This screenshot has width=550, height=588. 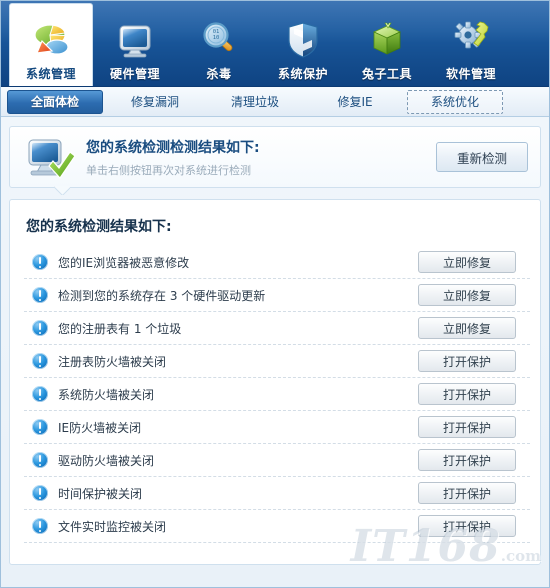 What do you see at coordinates (277, 394) in the screenshot?
I see `table-row: 系统防火墙被关闭 打开保护` at bounding box center [277, 394].